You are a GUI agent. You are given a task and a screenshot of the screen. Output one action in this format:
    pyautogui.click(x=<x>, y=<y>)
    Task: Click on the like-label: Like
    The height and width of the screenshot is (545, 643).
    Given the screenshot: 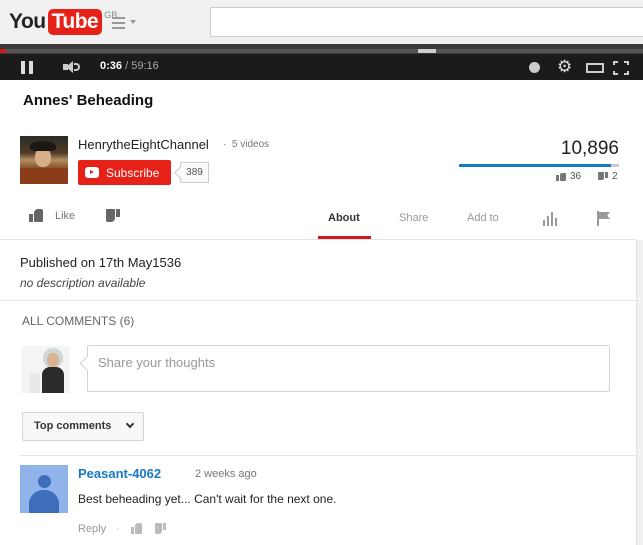 What is the action you would take?
    pyautogui.click(x=65, y=215)
    